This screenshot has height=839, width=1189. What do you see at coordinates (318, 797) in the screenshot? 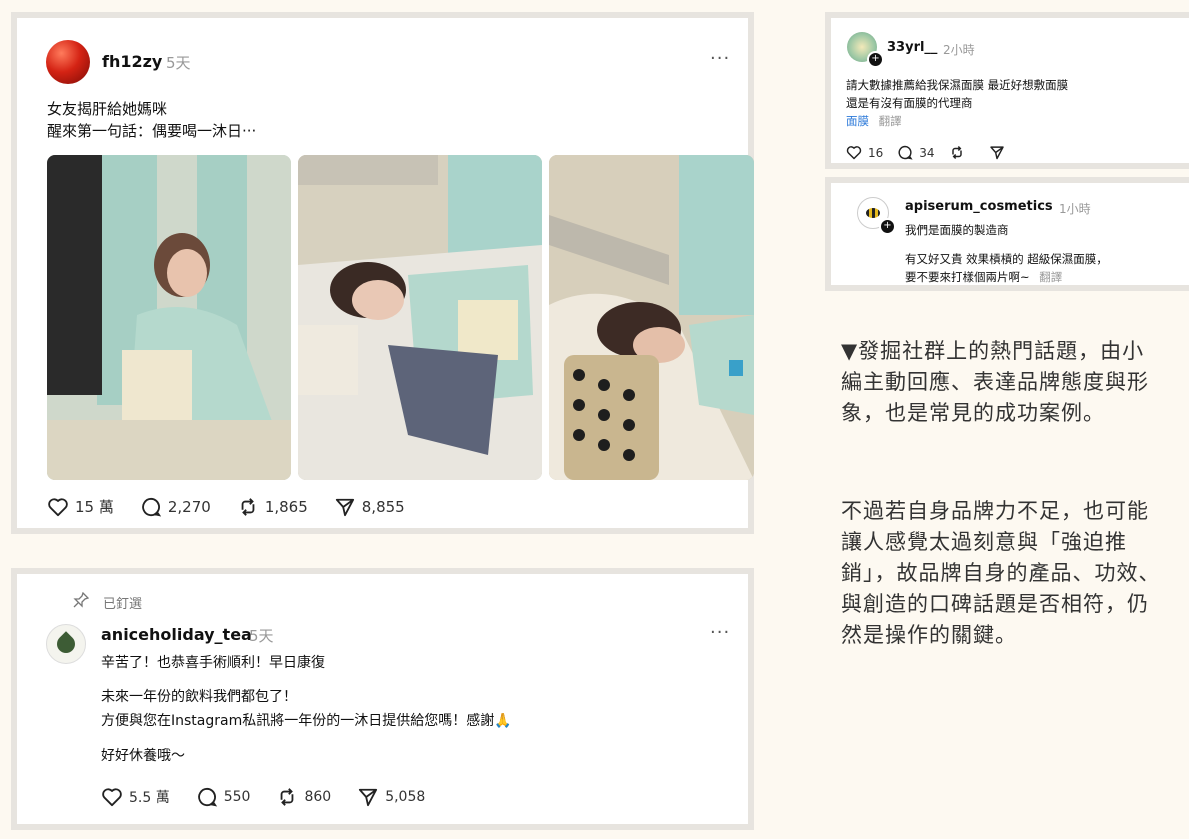
I see `repost-count: 860` at bounding box center [318, 797].